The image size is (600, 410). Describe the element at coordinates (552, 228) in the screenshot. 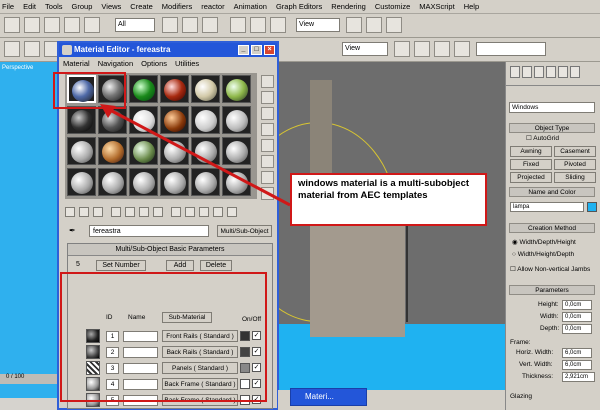

I see `creation-method-rollout: Creation Method` at that location.